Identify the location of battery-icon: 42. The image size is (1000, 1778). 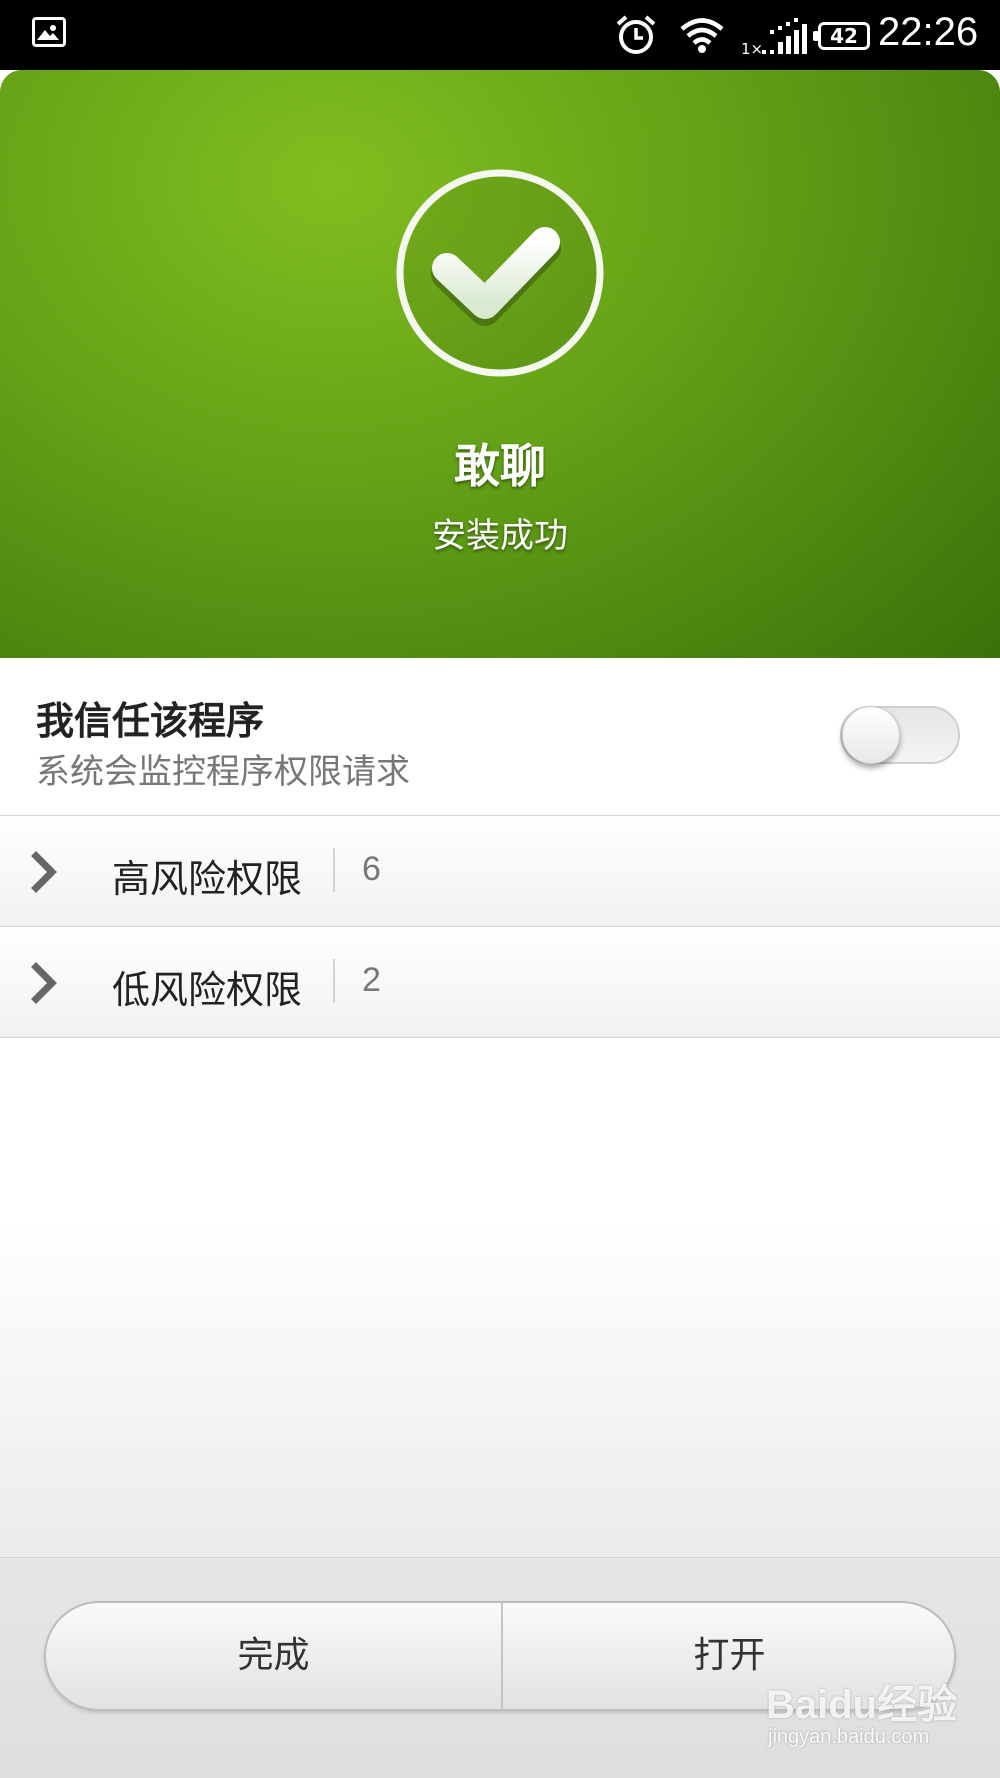
(841, 36).